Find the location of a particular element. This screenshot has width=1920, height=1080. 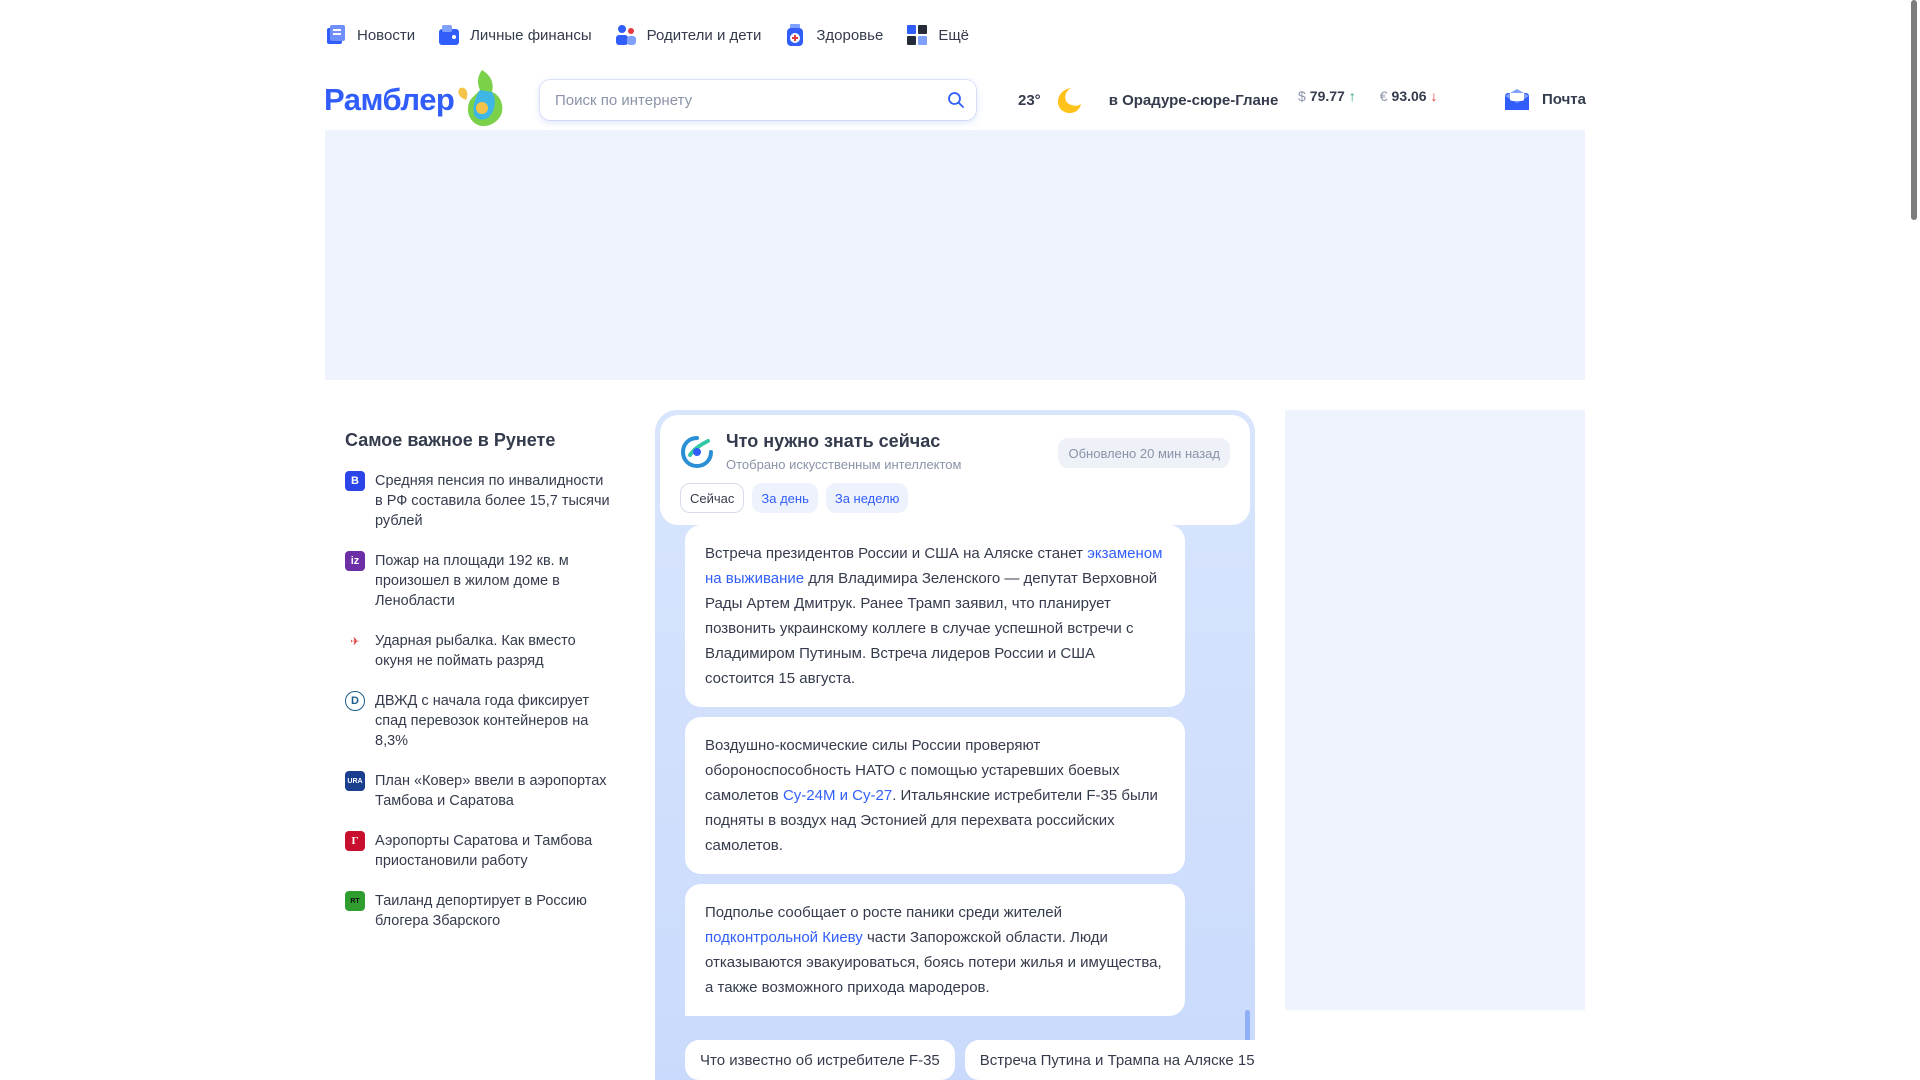

weather-widget: 23° в Орадуре-сюре-Глане is located at coordinates (1148, 100).